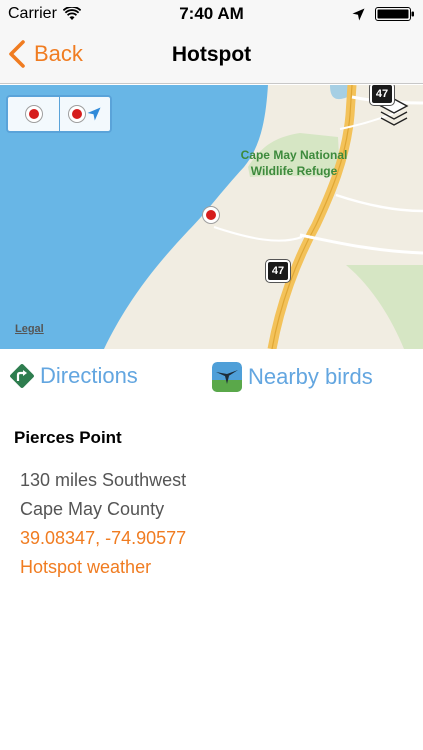 The height and width of the screenshot is (750, 423). I want to click on battery-icon, so click(394, 14).